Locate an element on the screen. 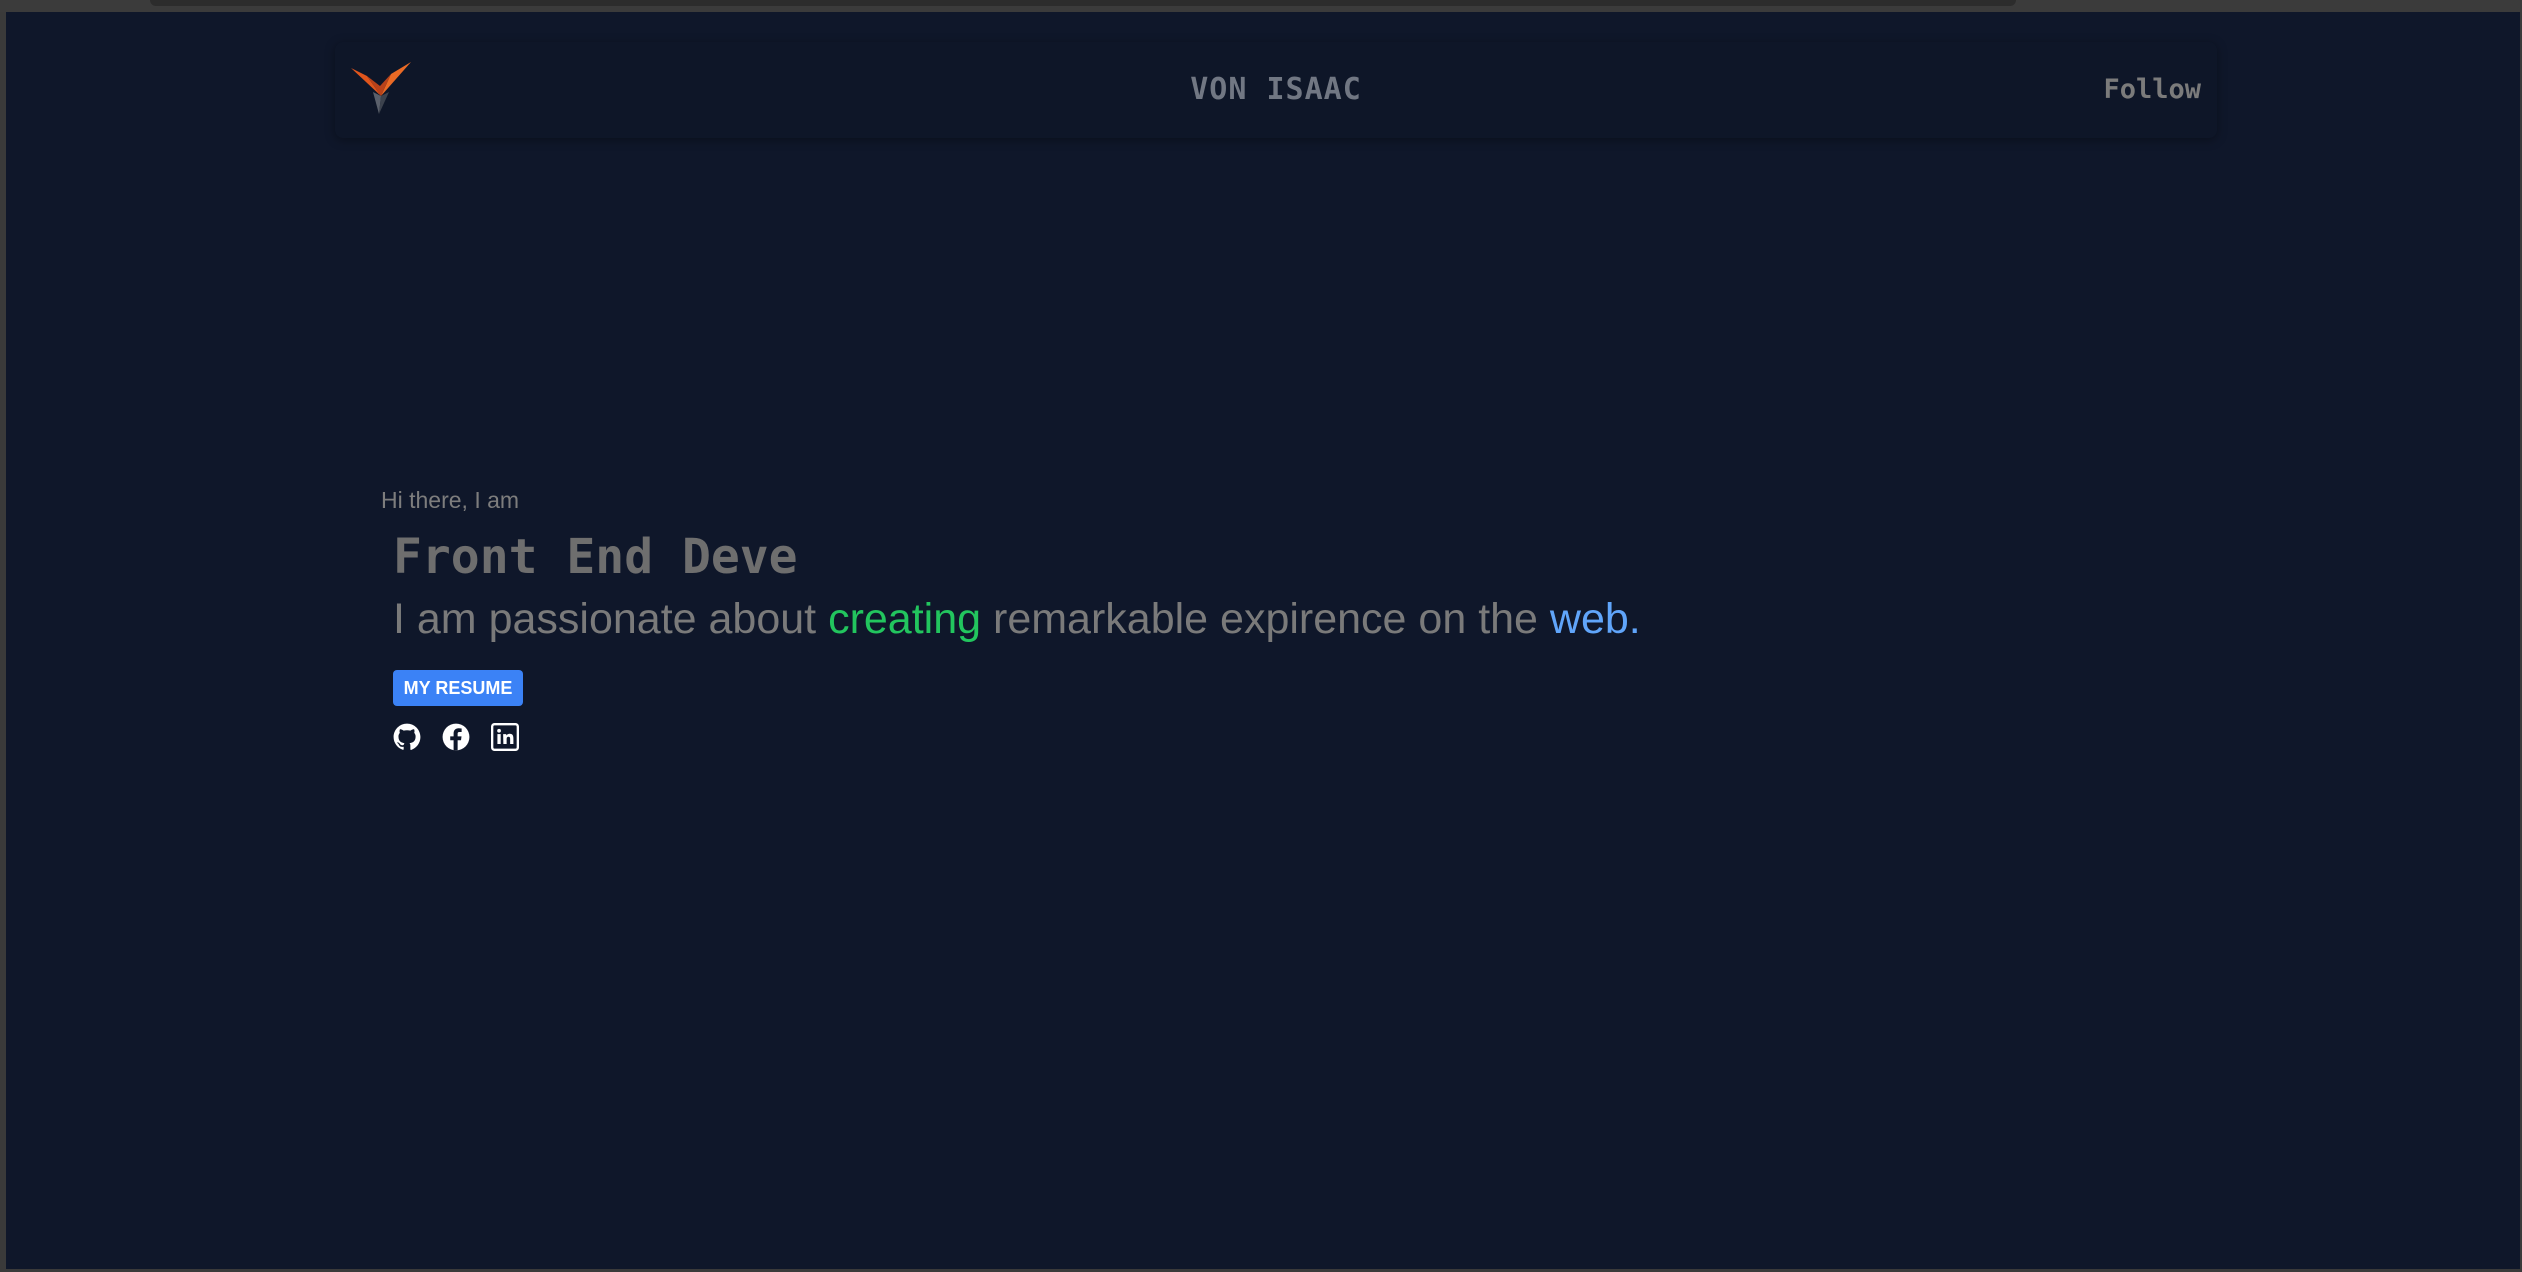 Image resolution: width=2522 pixels, height=1272 pixels. tagline-part-1: I am passionate about is located at coordinates (611, 619).